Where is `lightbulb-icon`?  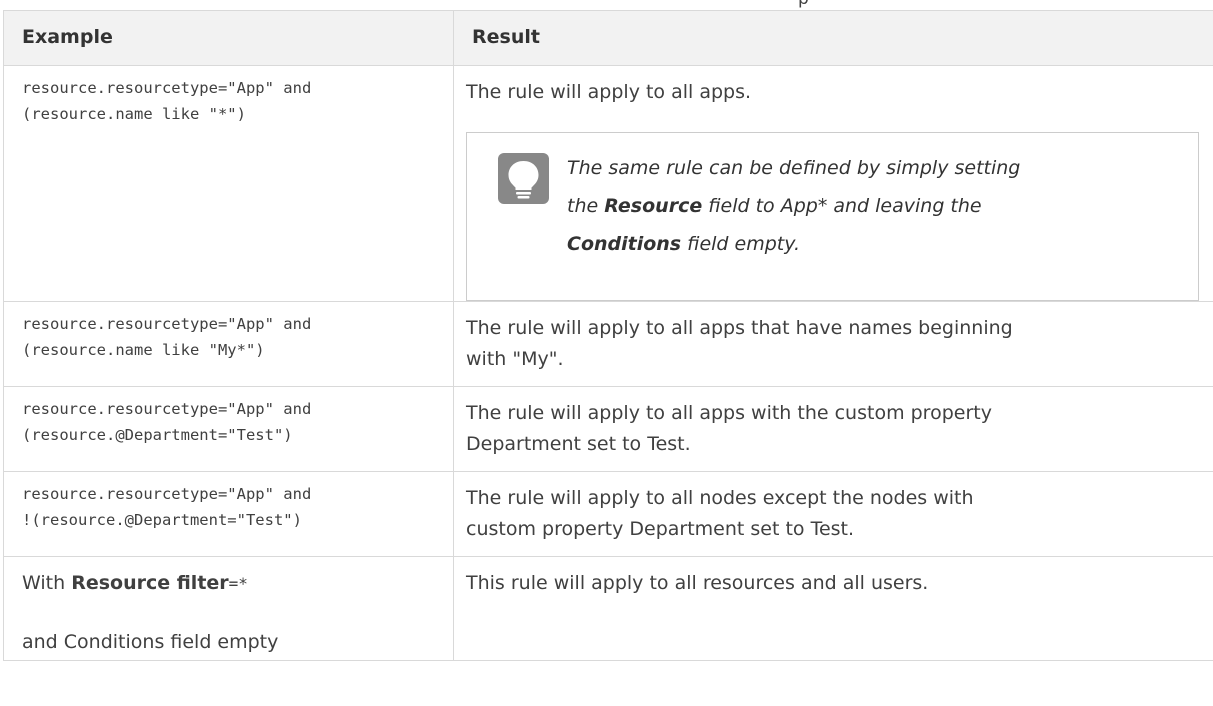
lightbulb-icon is located at coordinates (523, 178).